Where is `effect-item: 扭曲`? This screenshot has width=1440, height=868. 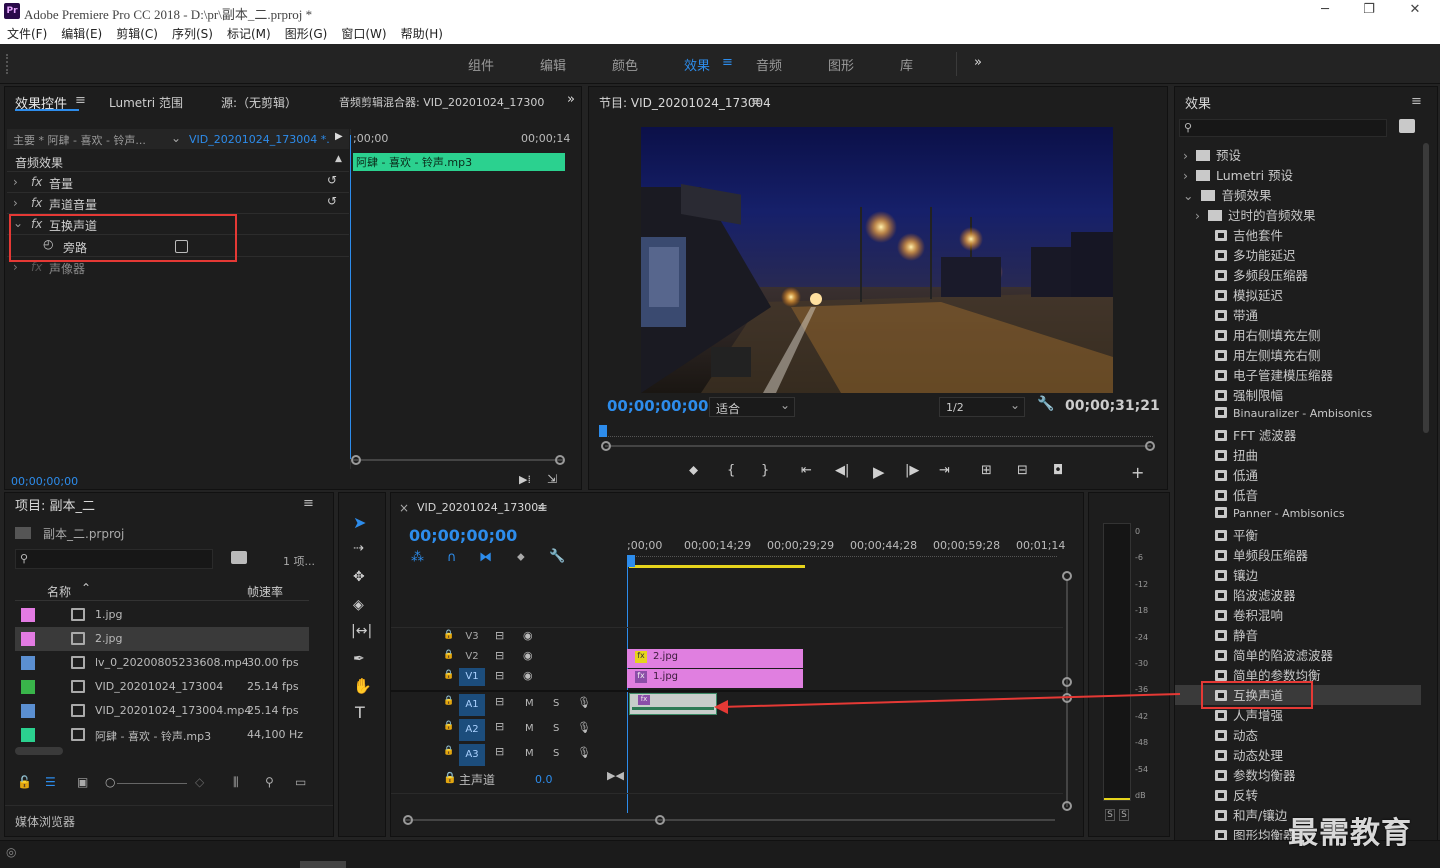 effect-item: 扭曲 is located at coordinates (1298, 455).